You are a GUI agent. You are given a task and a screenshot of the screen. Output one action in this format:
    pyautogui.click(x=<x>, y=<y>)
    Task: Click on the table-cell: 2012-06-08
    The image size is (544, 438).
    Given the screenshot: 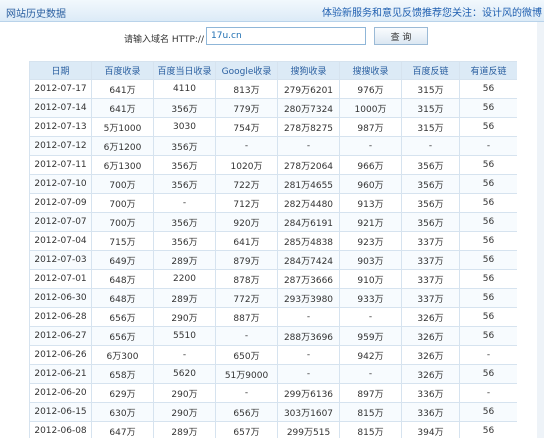 What is the action you would take?
    pyautogui.click(x=60, y=429)
    